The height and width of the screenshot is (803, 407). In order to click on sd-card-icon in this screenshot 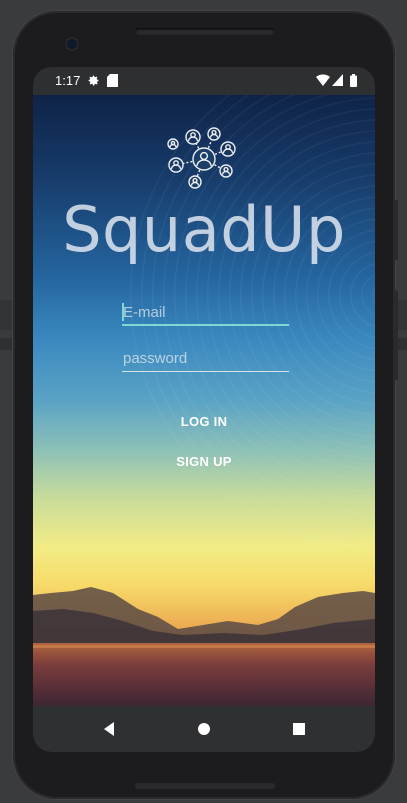, I will do `click(112, 80)`.